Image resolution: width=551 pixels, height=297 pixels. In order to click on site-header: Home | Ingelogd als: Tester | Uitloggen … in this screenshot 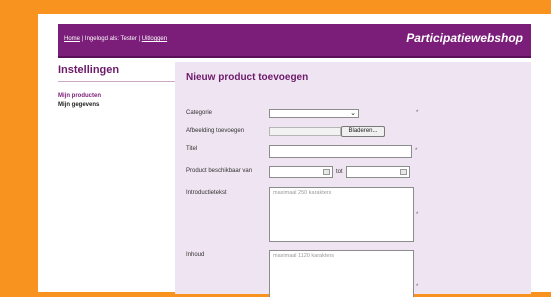, I will do `click(294, 41)`.